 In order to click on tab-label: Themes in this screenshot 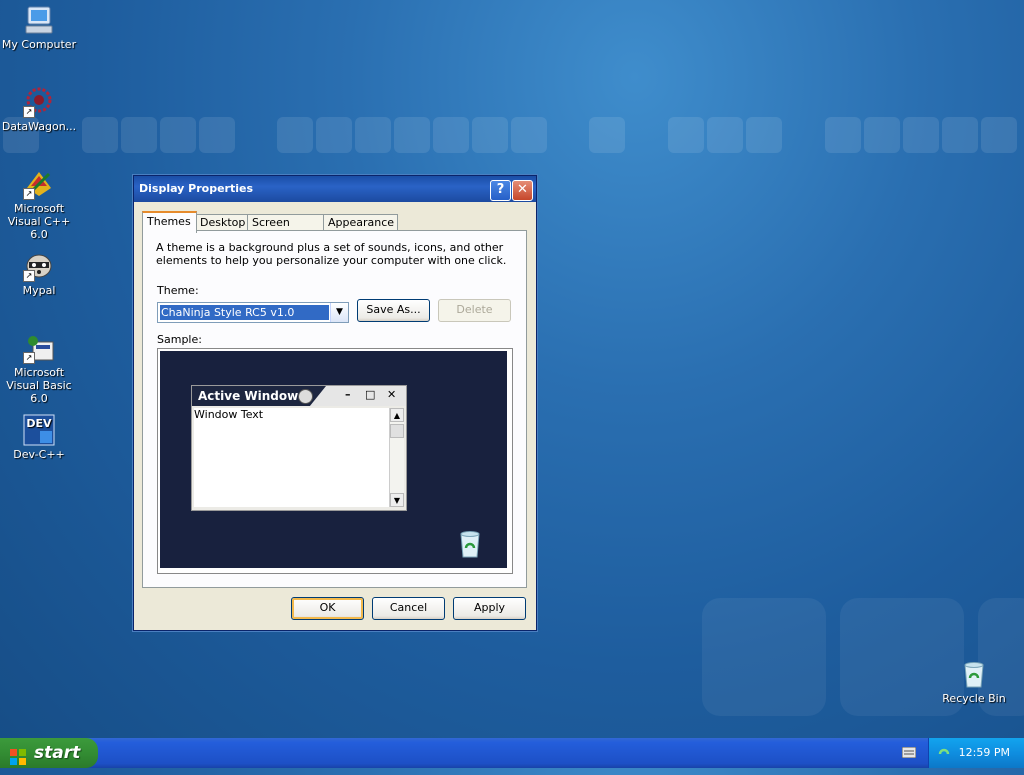, I will do `click(169, 221)`.